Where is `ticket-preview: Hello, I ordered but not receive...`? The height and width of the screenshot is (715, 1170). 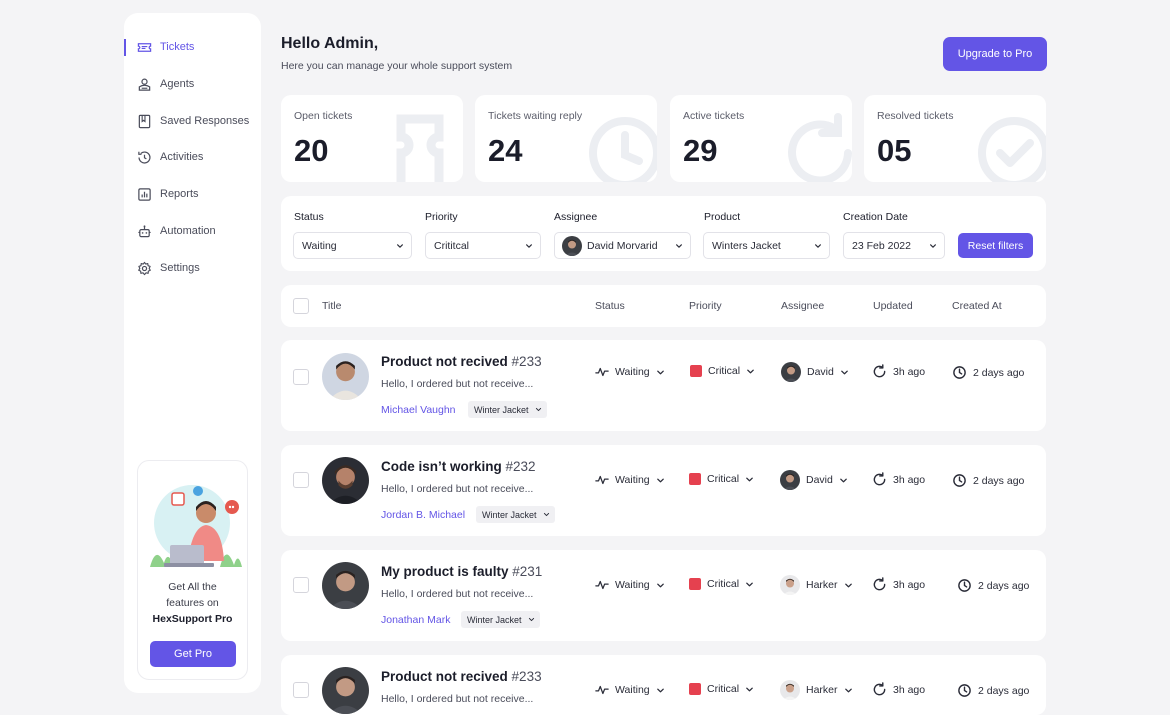
ticket-preview: Hello, I ordered but not receive... is located at coordinates (457, 594).